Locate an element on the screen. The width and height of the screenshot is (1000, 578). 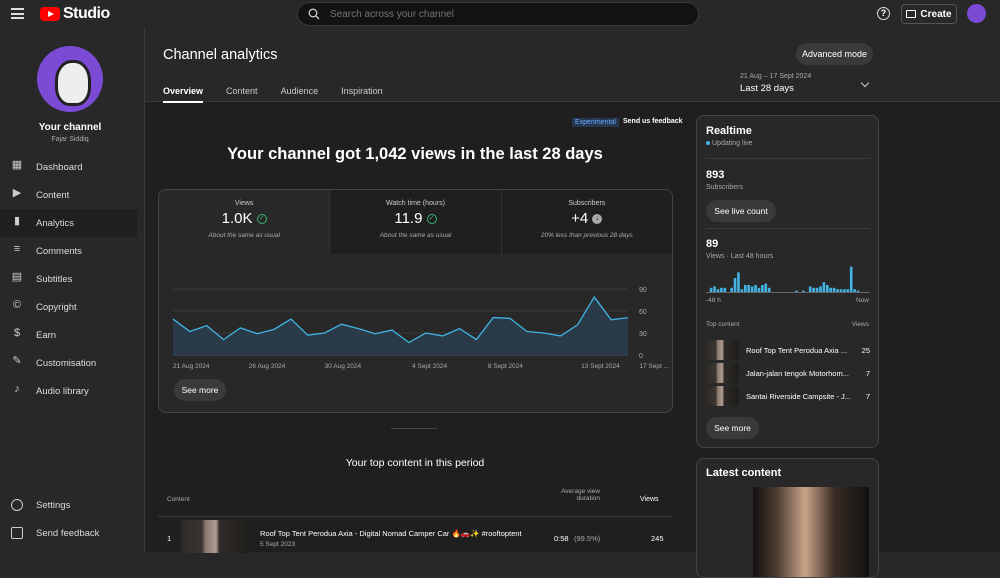
kpi-views: Views1.0K ✓About the same as usual is located at coordinates (244, 222).